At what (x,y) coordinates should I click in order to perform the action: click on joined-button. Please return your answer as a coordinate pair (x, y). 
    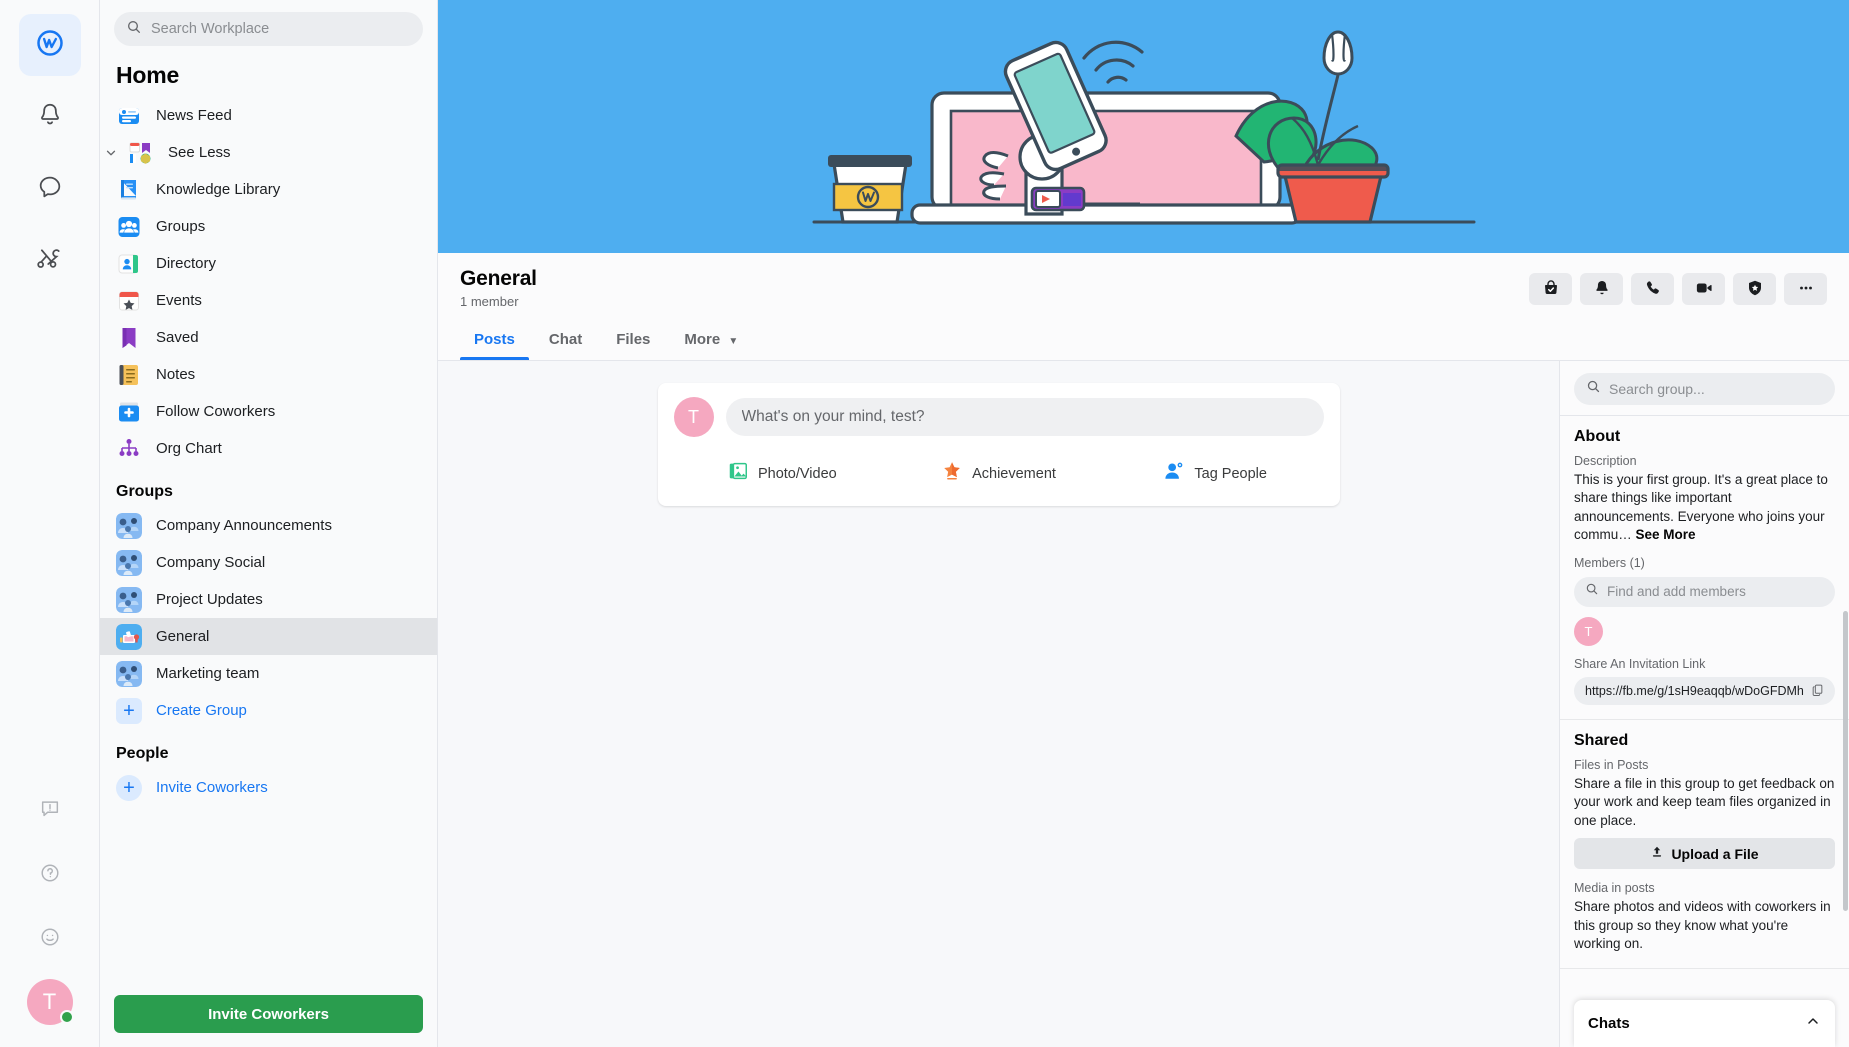
    Looking at the image, I should click on (1550, 289).